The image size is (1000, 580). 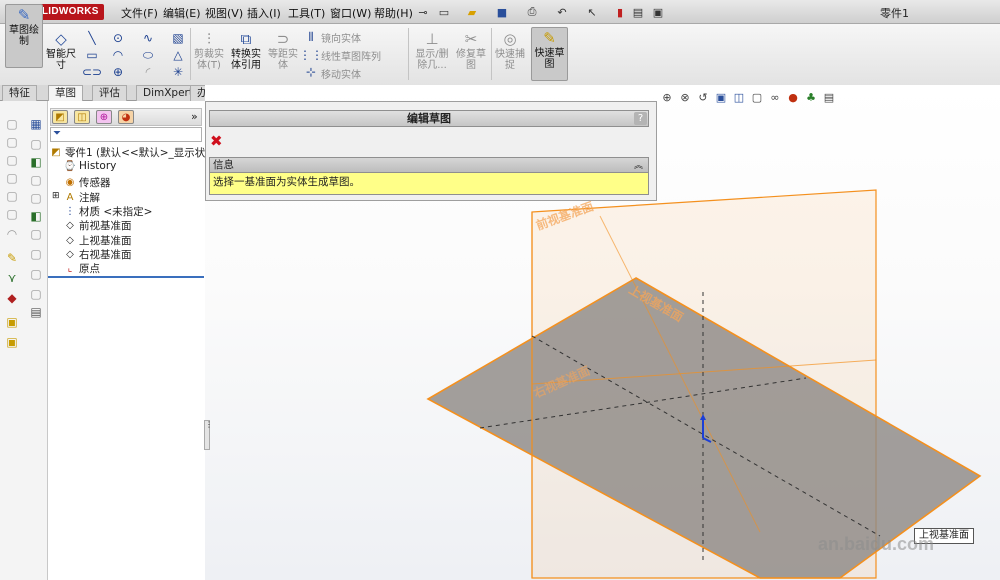 I want to click on view-settings-icon: ▤, so click(x=829, y=97).